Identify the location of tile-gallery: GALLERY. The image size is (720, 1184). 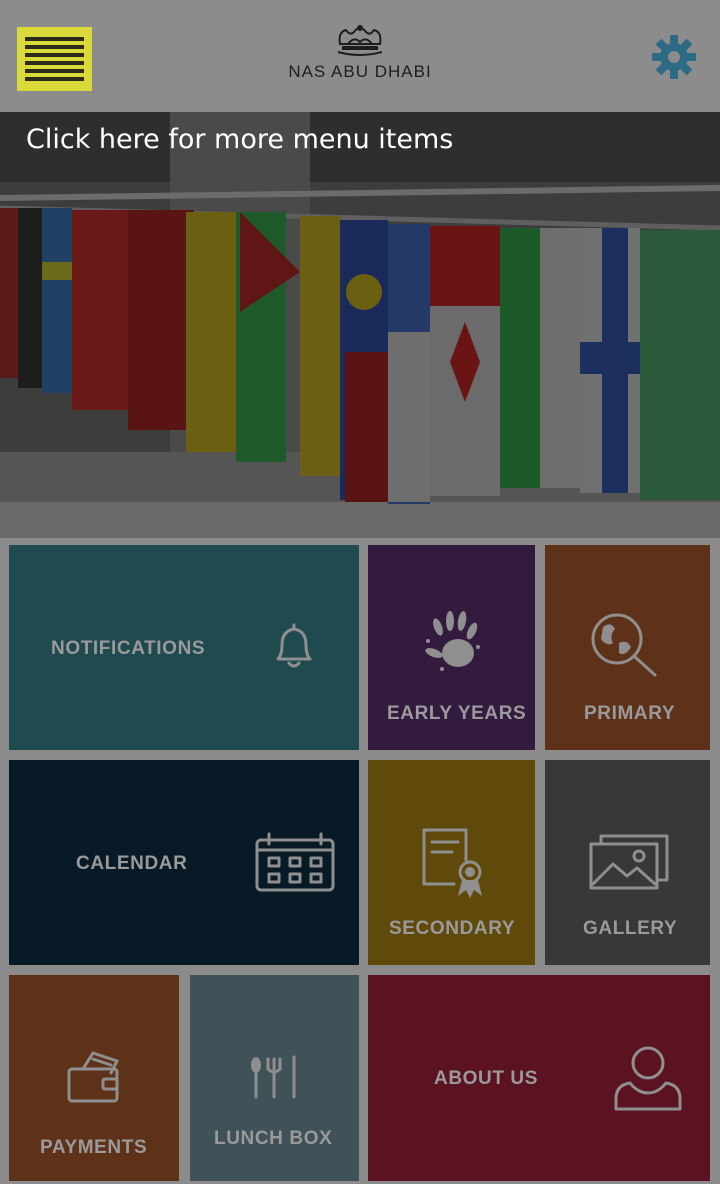
(627, 862).